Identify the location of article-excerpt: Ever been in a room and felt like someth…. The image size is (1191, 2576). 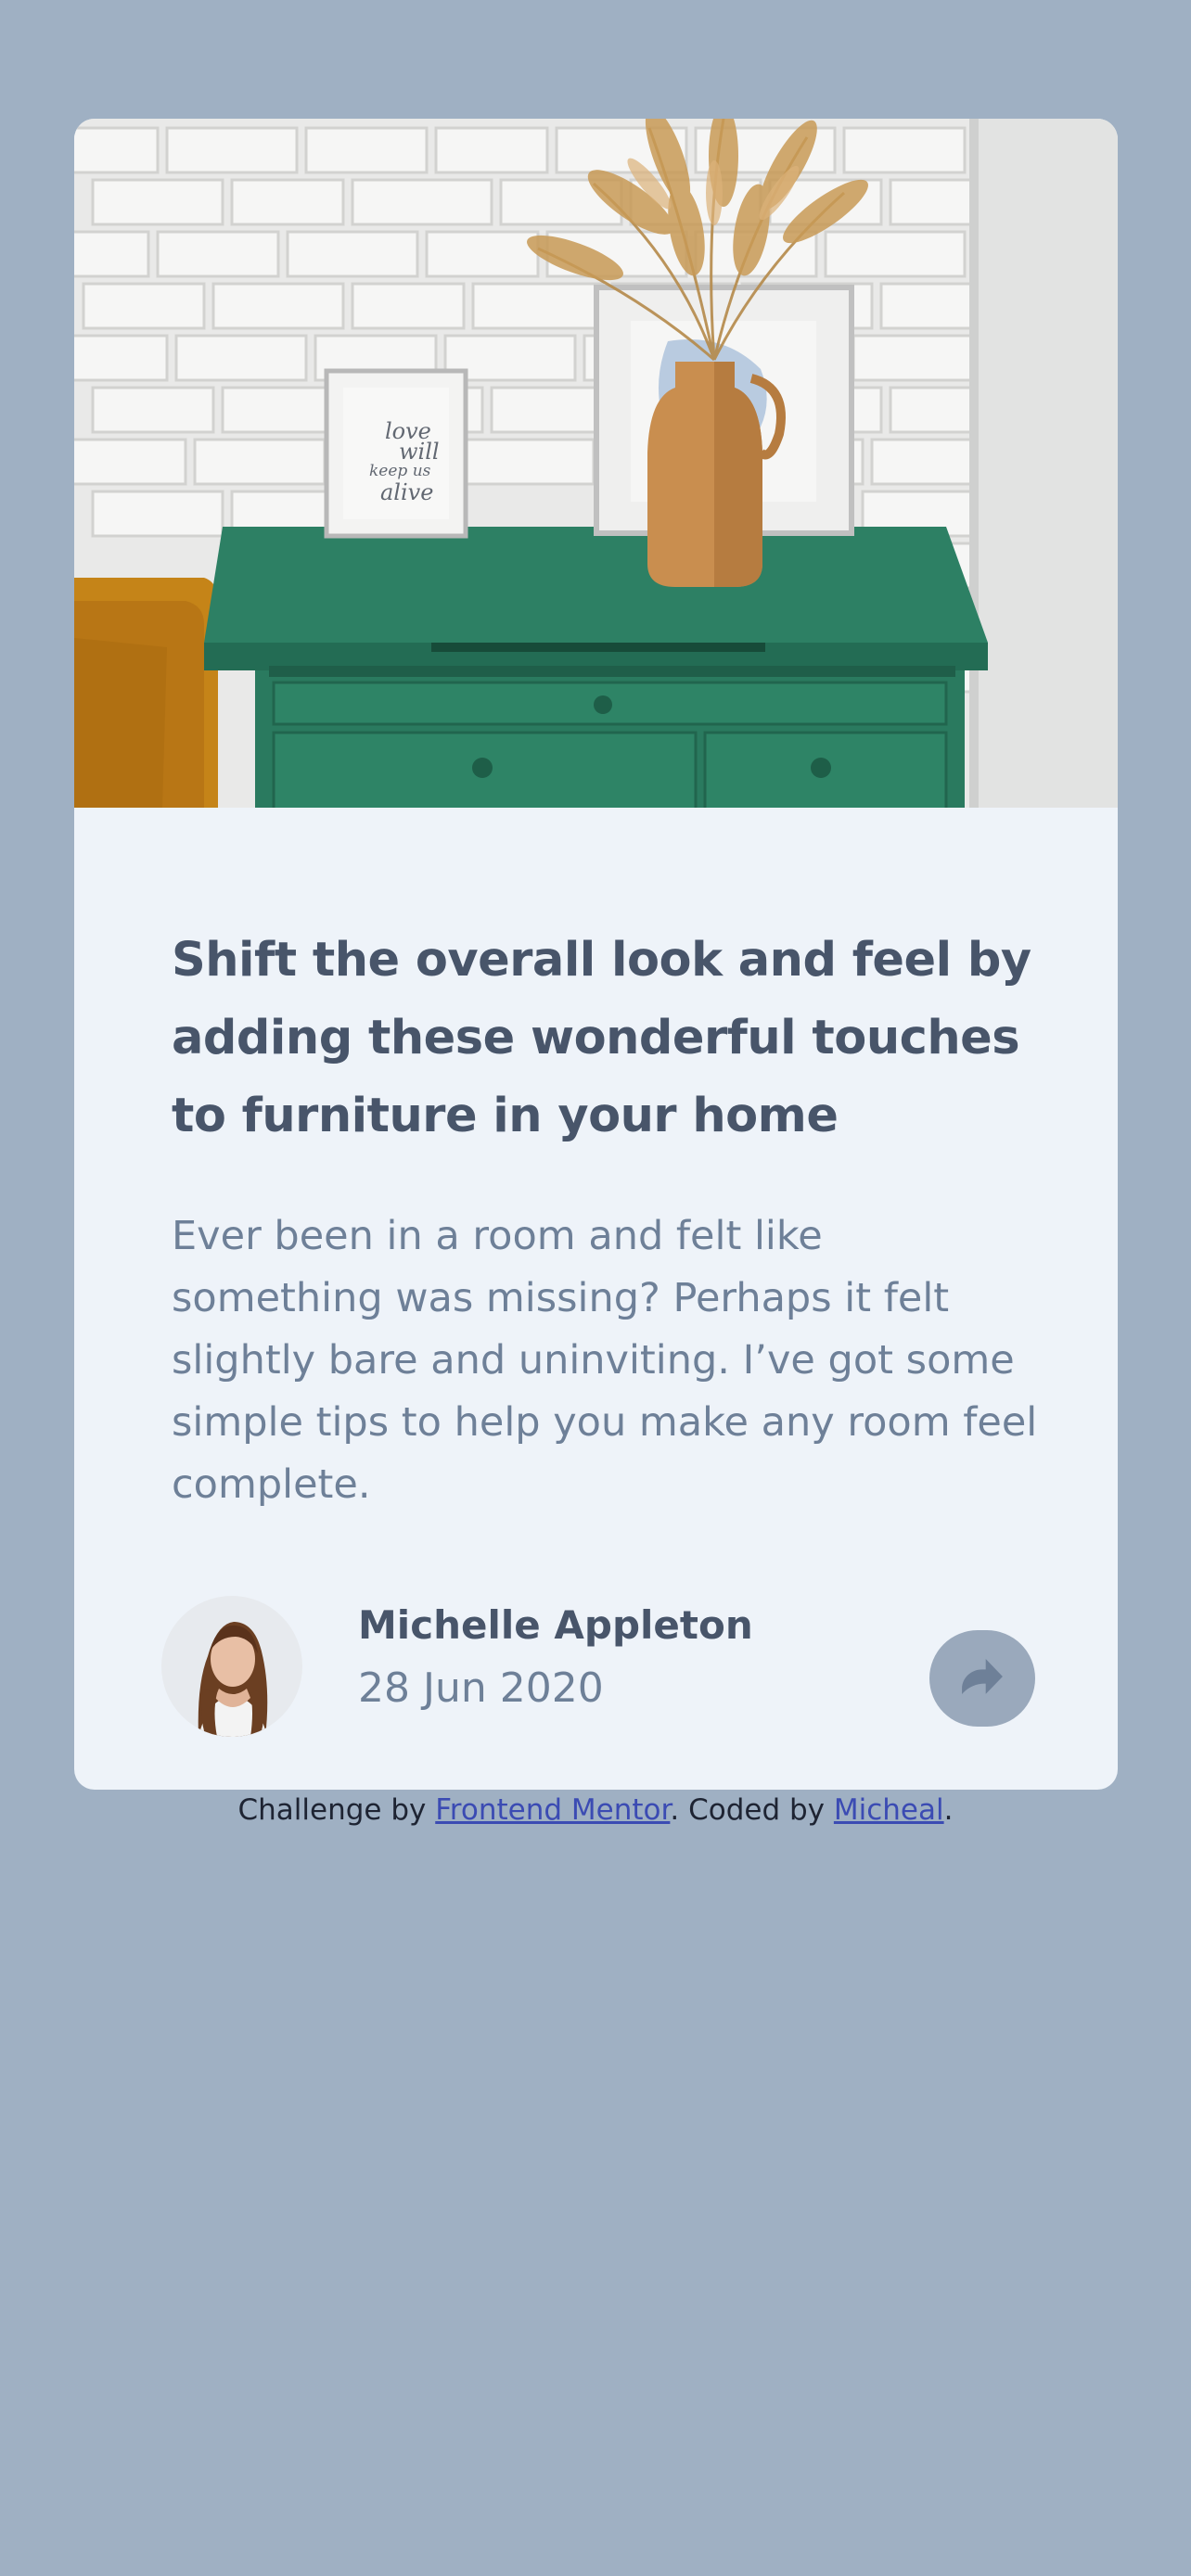
(605, 1360).